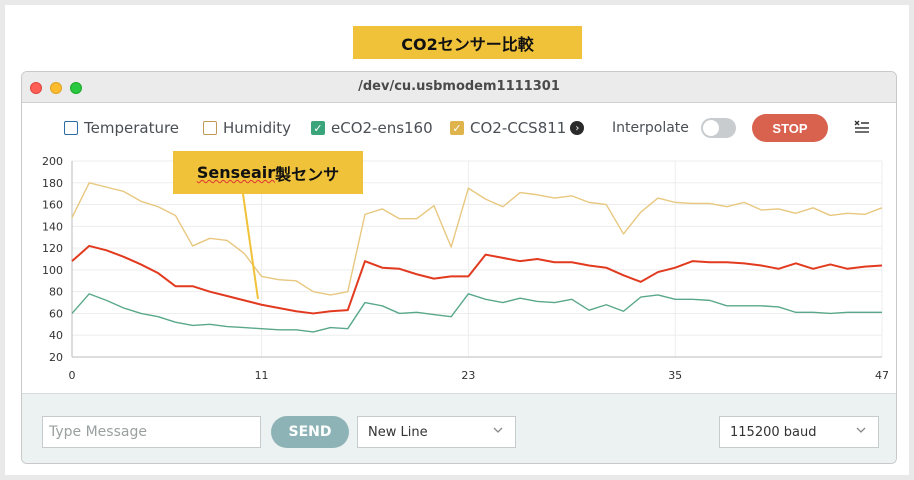  What do you see at coordinates (52, 205) in the screenshot?
I see `y-tick-label: 160` at bounding box center [52, 205].